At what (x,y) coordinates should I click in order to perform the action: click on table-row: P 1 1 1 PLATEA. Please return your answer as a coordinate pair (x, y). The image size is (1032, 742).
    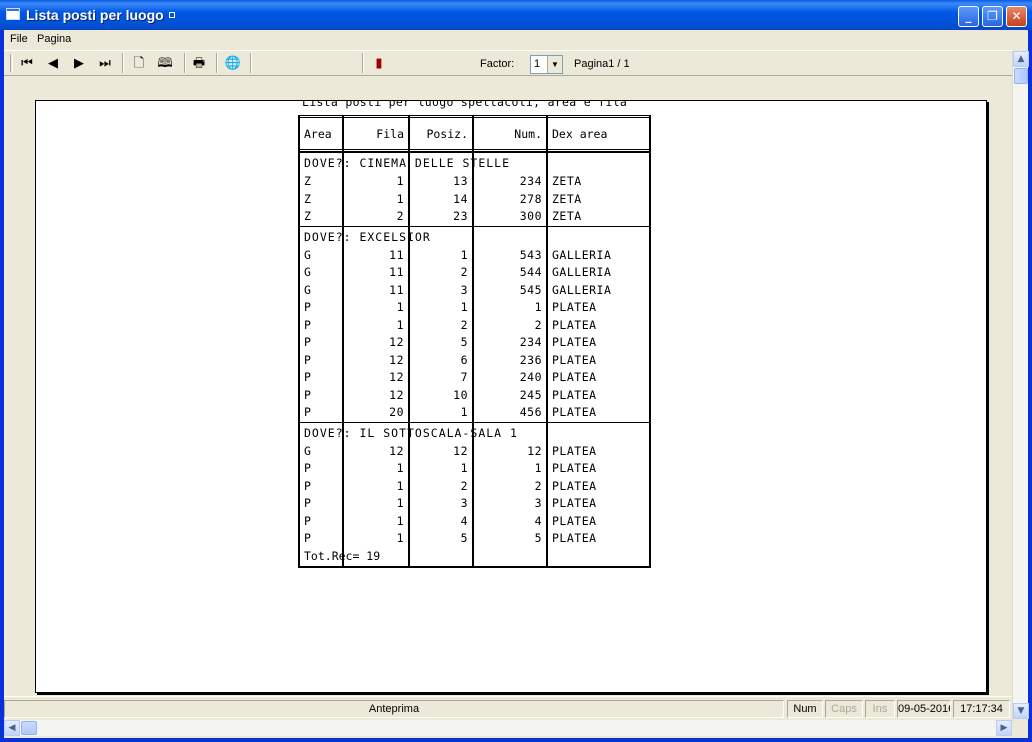
    Looking at the image, I should click on (474, 469).